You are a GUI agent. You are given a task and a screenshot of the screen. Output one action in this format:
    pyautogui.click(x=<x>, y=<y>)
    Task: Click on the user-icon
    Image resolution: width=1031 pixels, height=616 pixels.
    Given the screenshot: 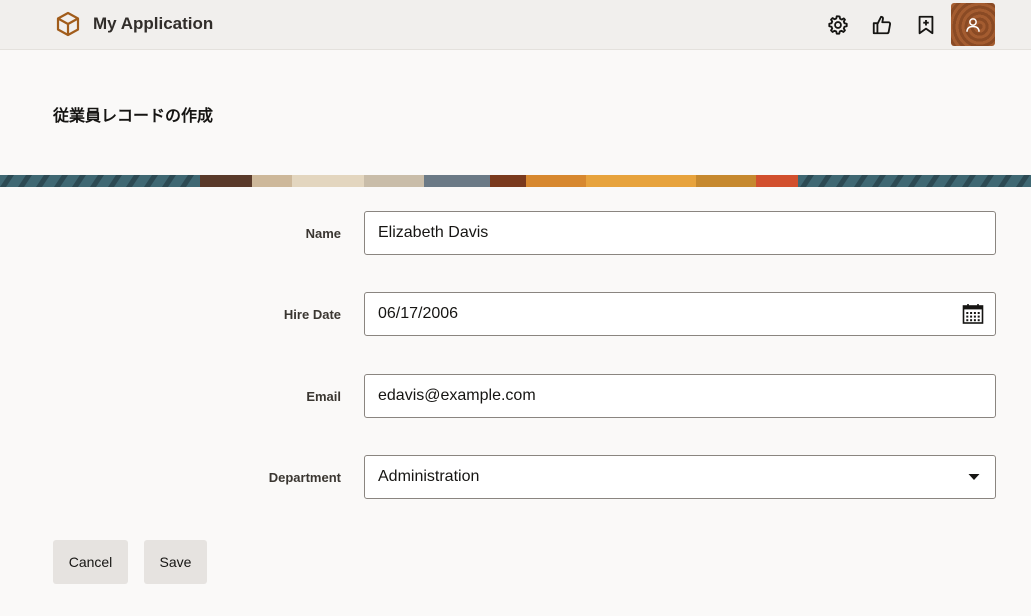 What is the action you would take?
    pyautogui.click(x=973, y=24)
    